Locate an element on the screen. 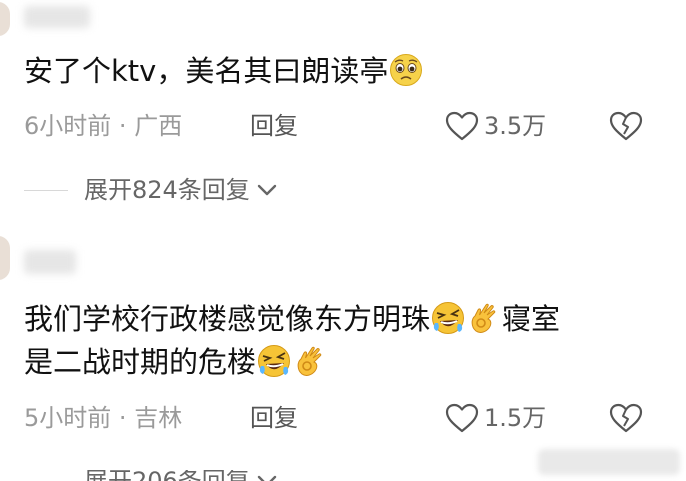 Image resolution: width=686 pixels, height=481 pixels. watermark-blurred is located at coordinates (609, 462).